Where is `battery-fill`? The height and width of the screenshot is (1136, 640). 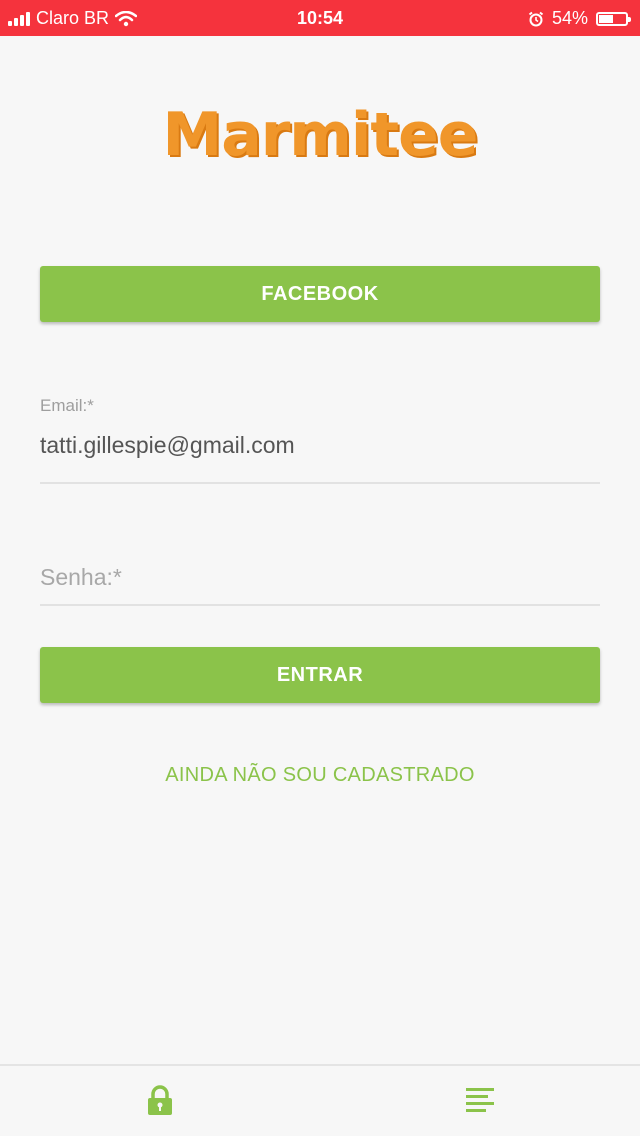 battery-fill is located at coordinates (606, 18).